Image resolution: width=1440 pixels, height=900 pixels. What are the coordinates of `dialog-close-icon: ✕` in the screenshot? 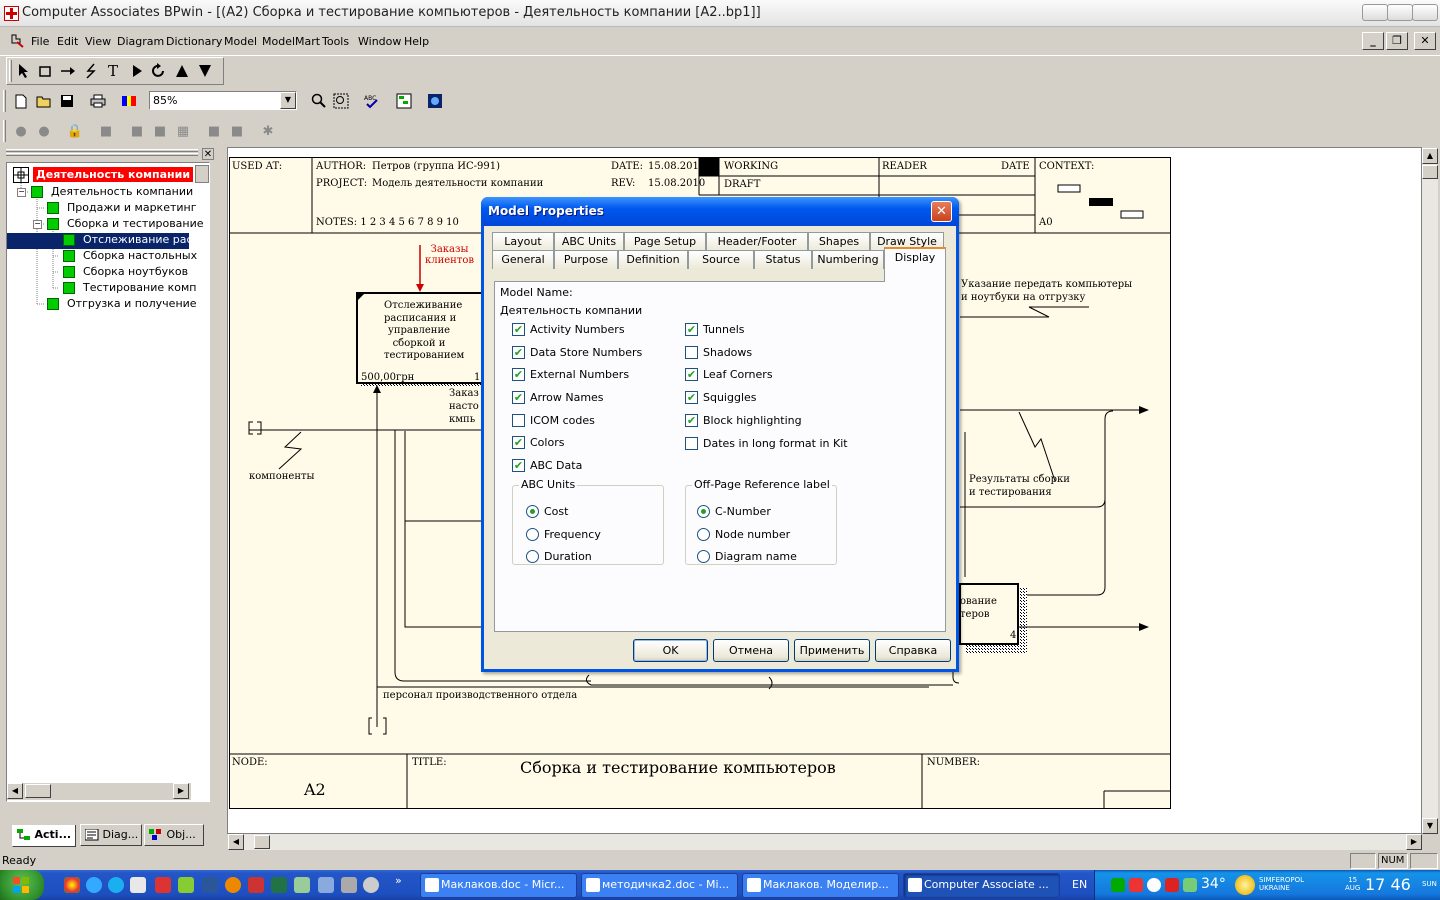 It's located at (941, 211).